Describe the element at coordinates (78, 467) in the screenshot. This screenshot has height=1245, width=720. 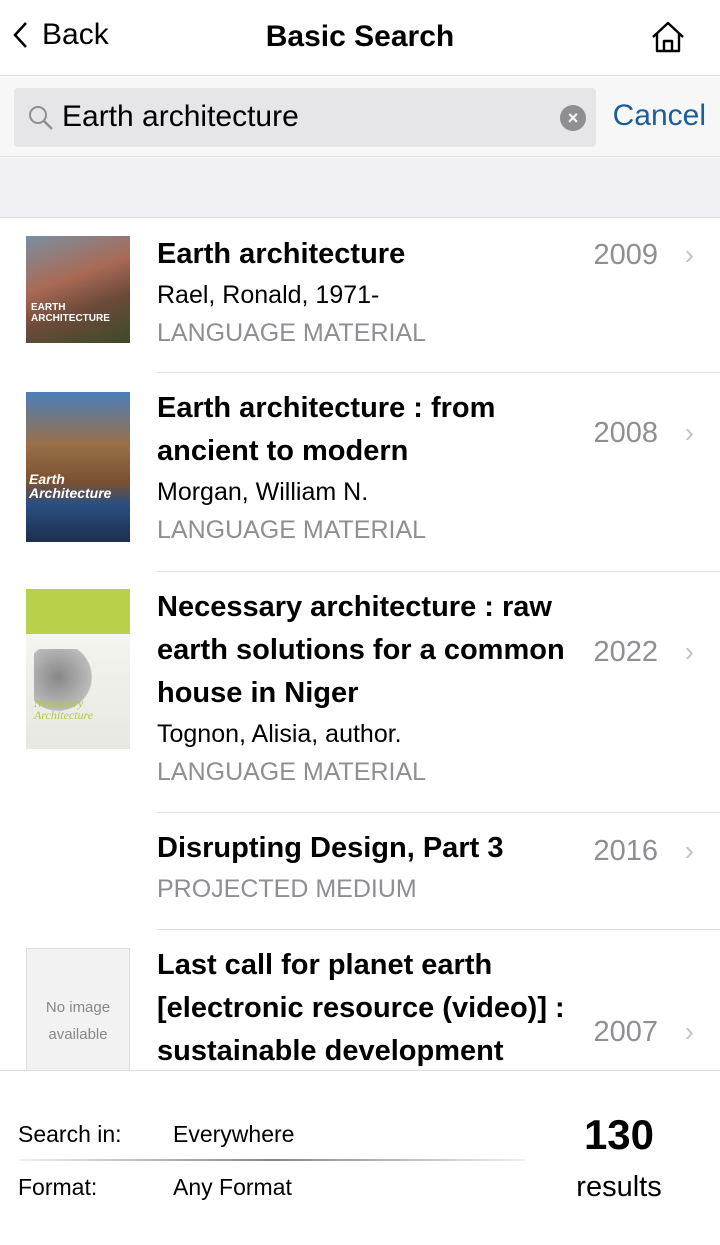
I see `book-cover: Earth Architecture` at that location.